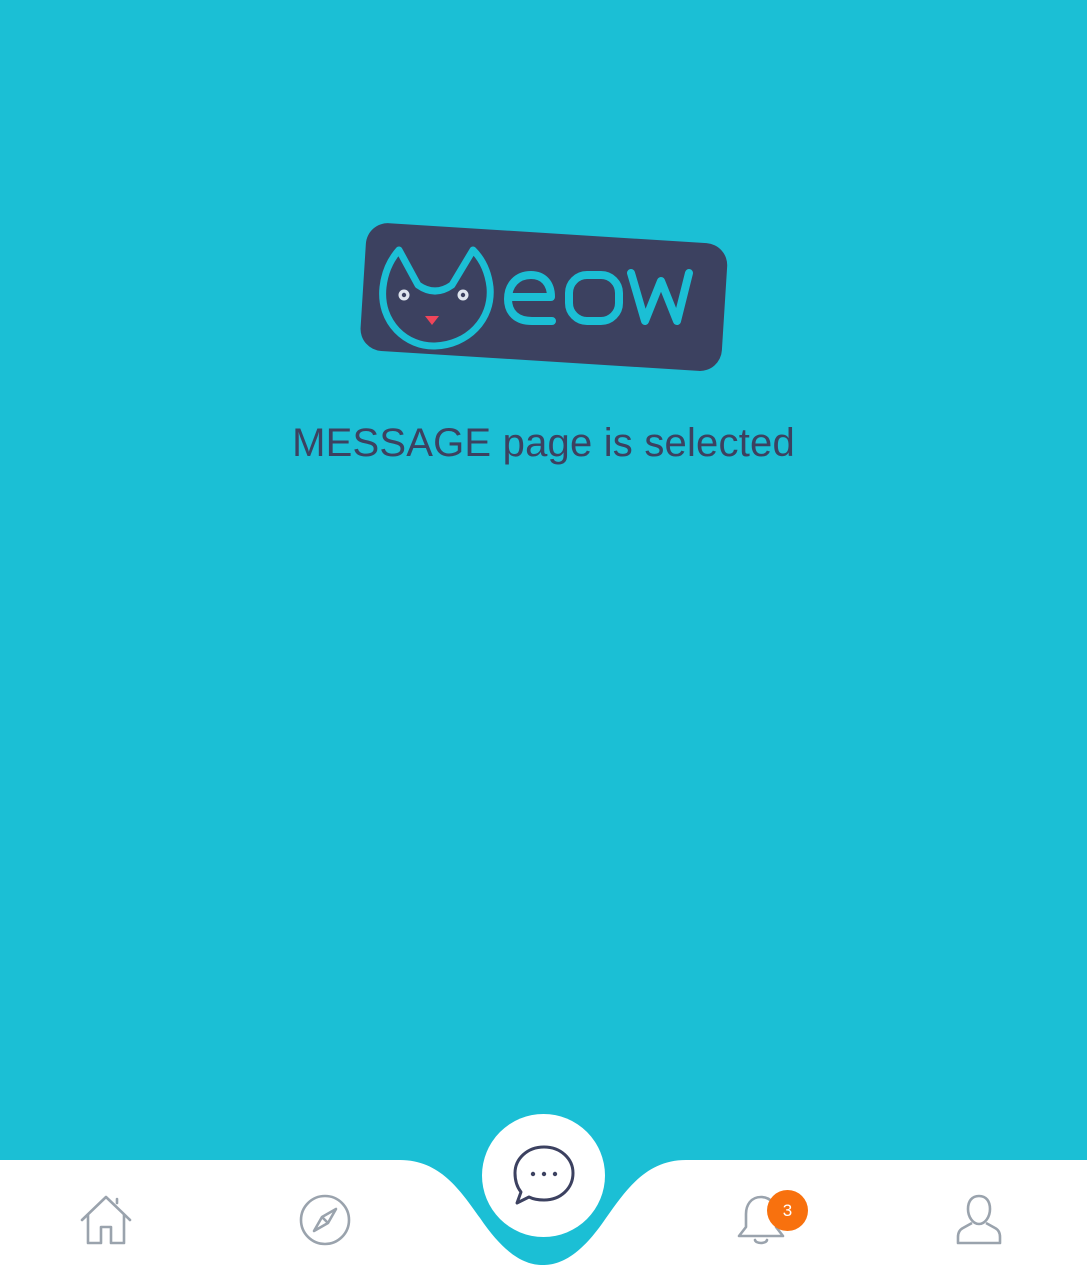  I want to click on nav-explore: Explore, so click(325, 1220).